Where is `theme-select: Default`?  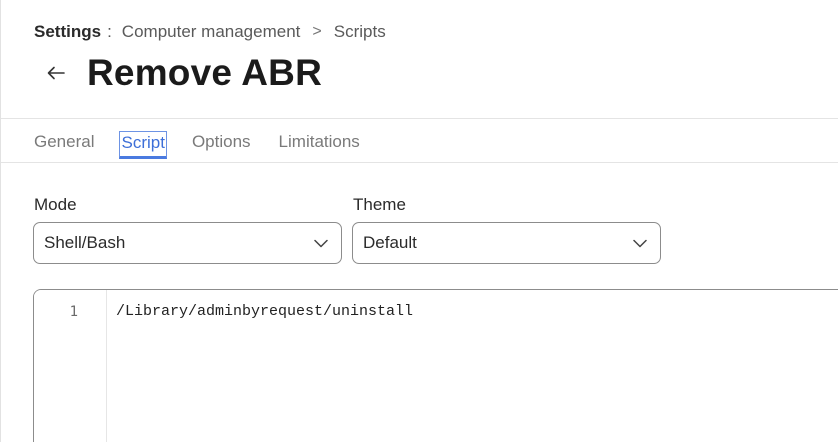 theme-select: Default is located at coordinates (506, 243).